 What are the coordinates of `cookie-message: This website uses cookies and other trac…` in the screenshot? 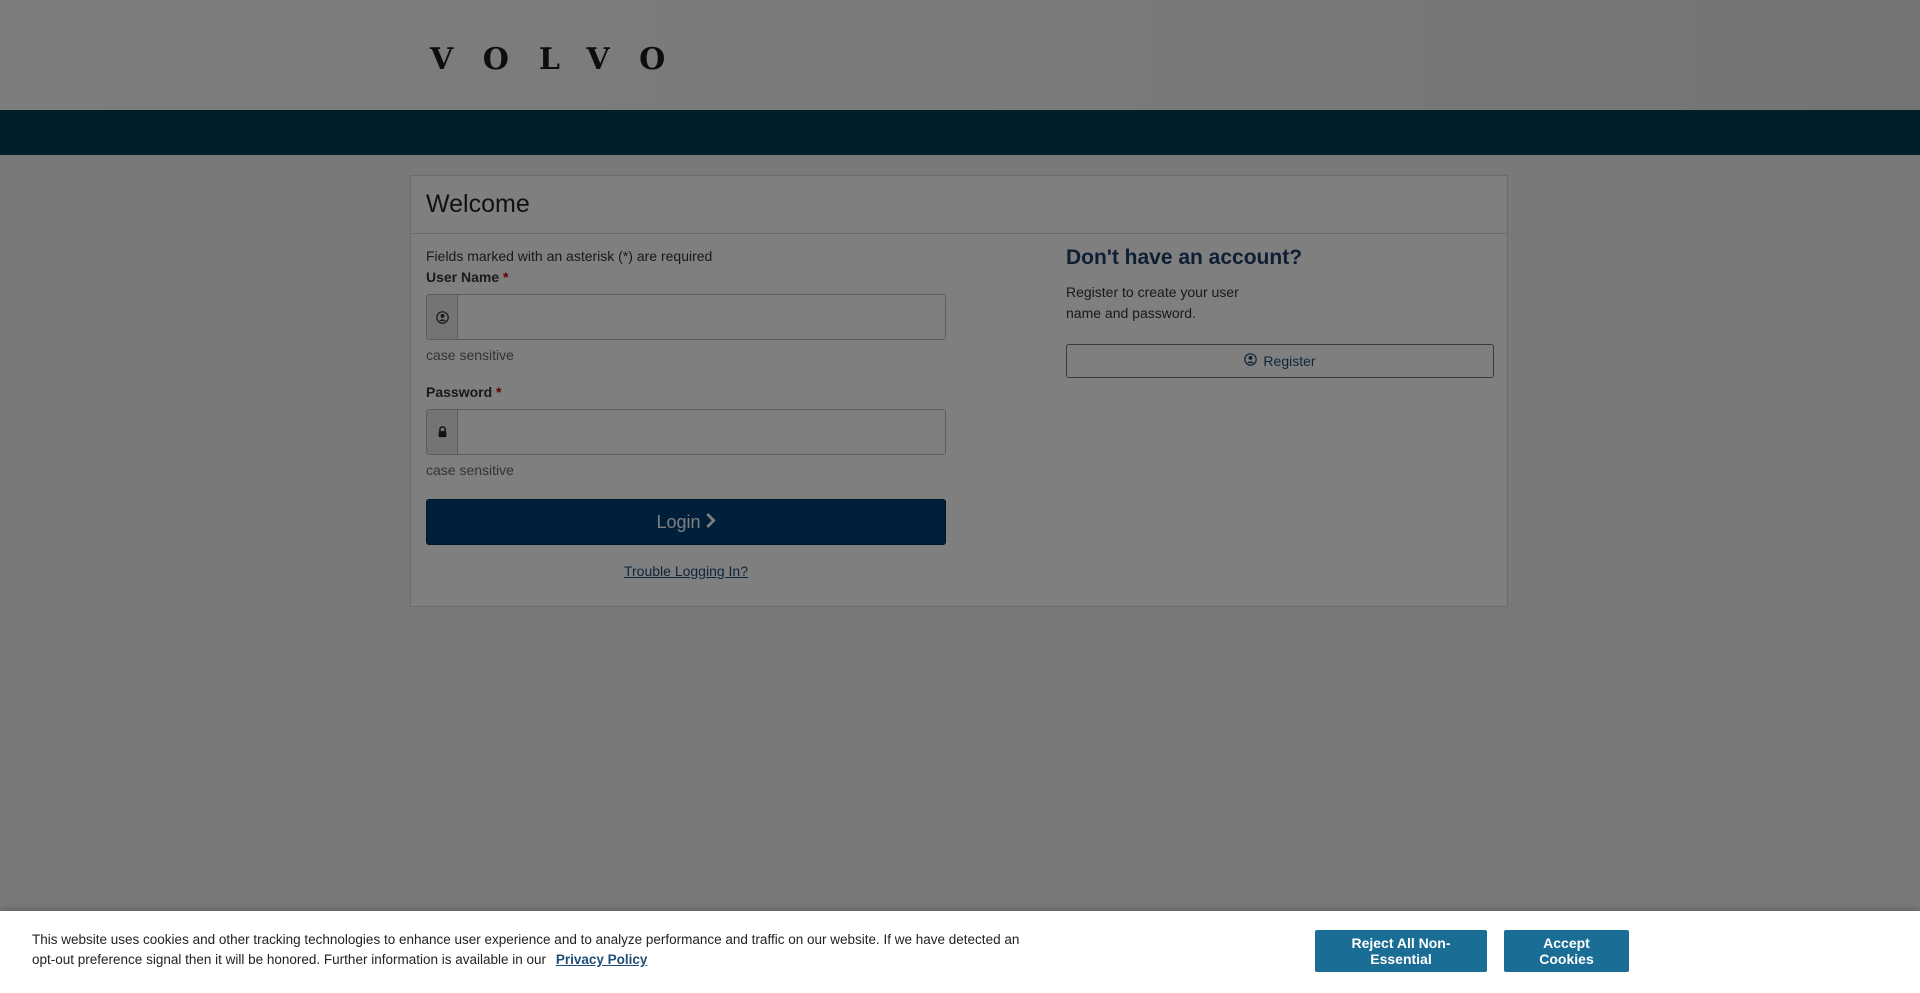 It's located at (526, 949).